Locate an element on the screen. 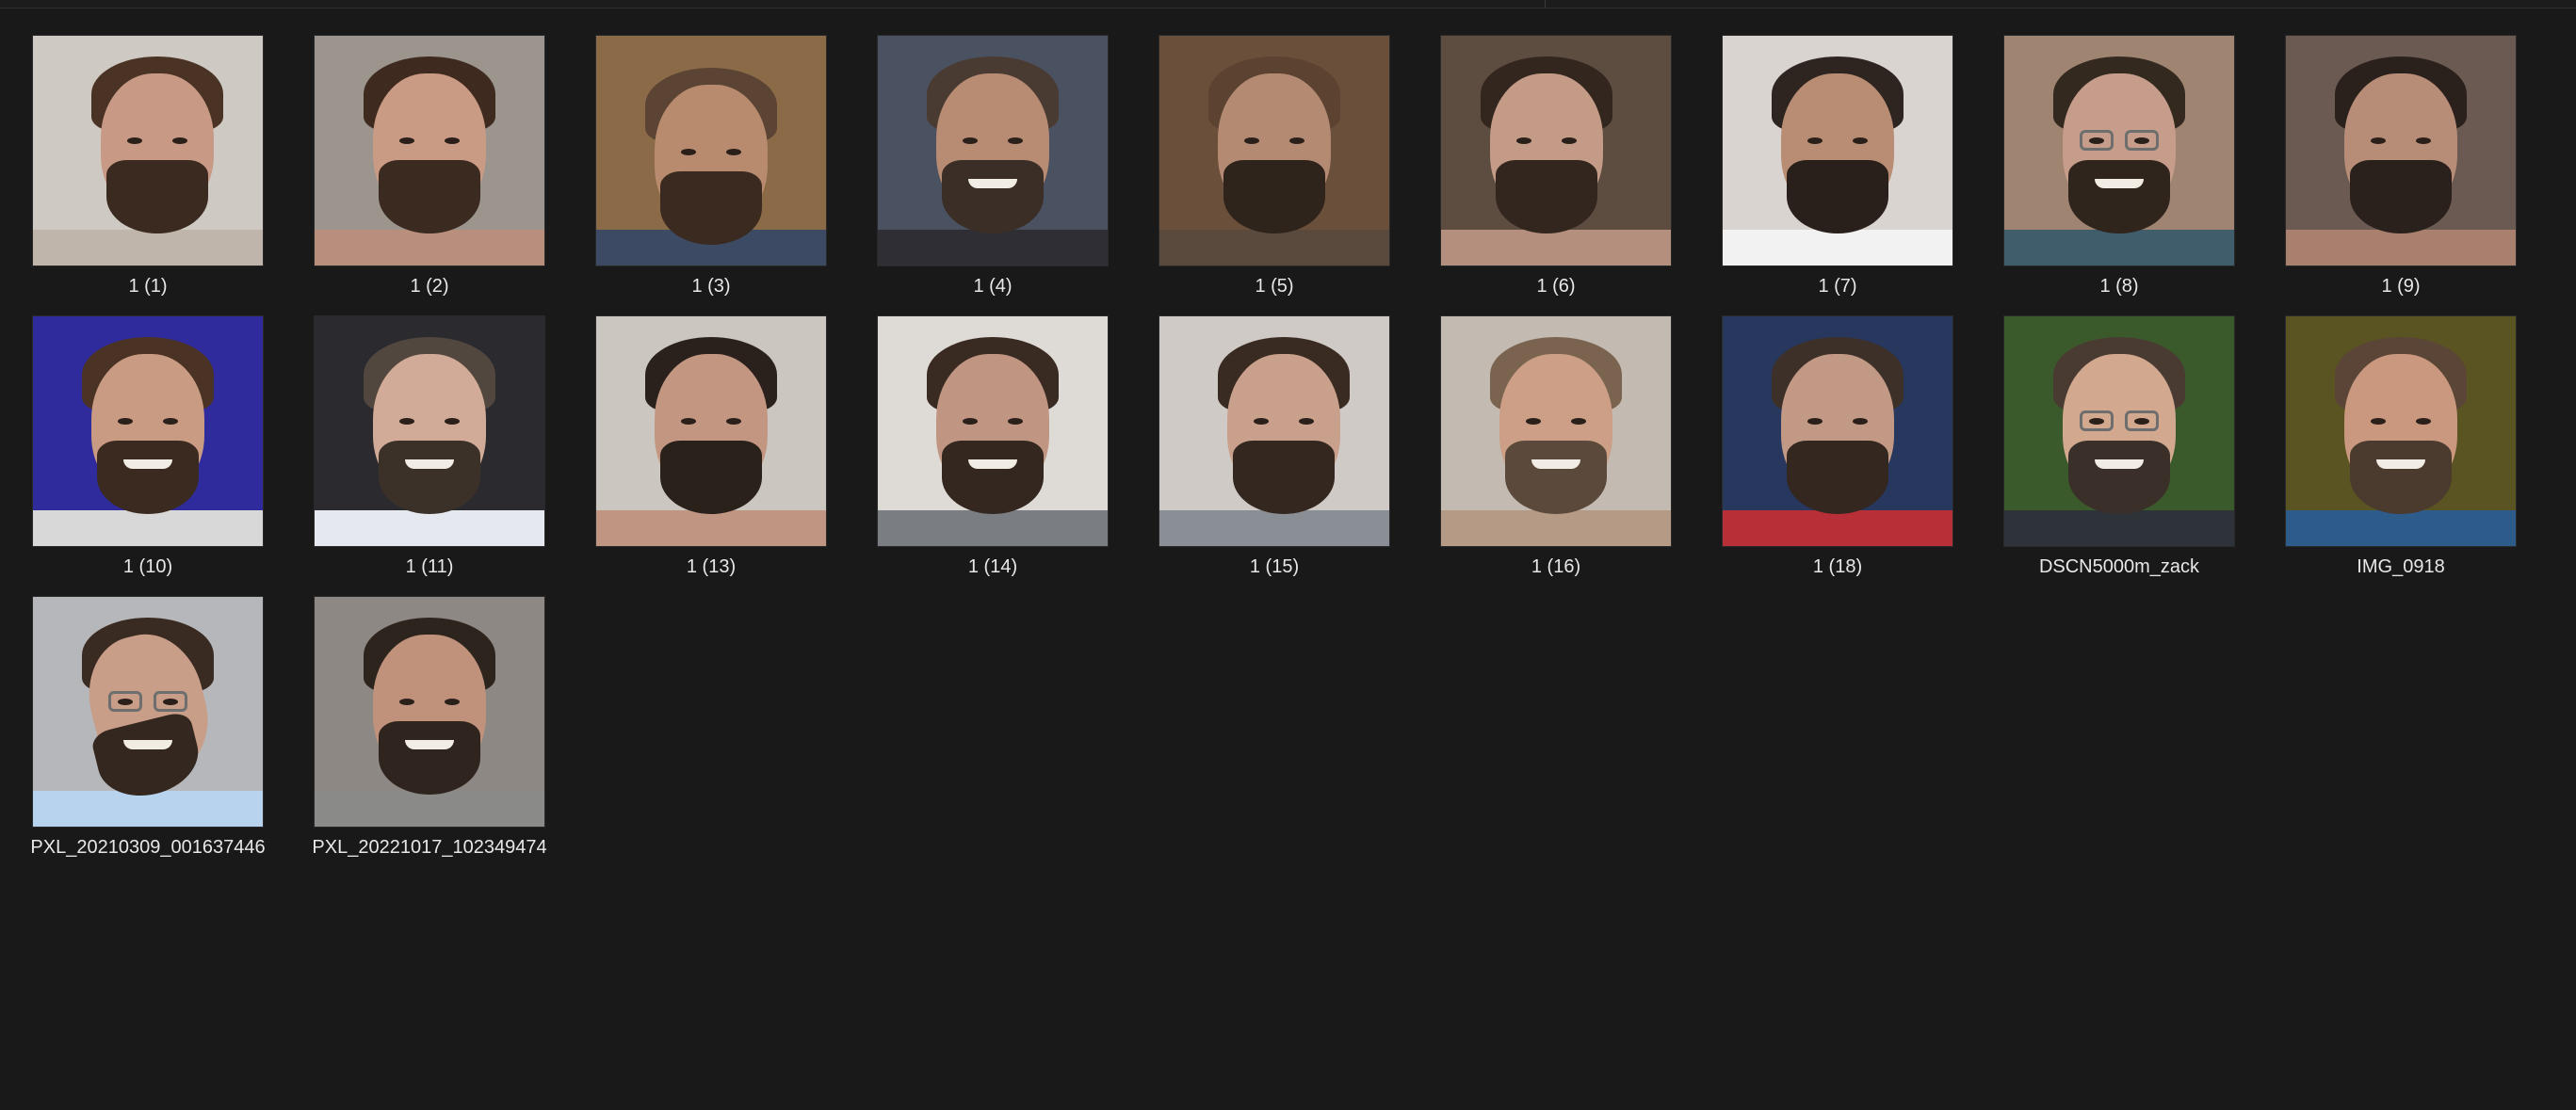 The image size is (2576, 1110). file-item: 1 (16) is located at coordinates (1540, 429).